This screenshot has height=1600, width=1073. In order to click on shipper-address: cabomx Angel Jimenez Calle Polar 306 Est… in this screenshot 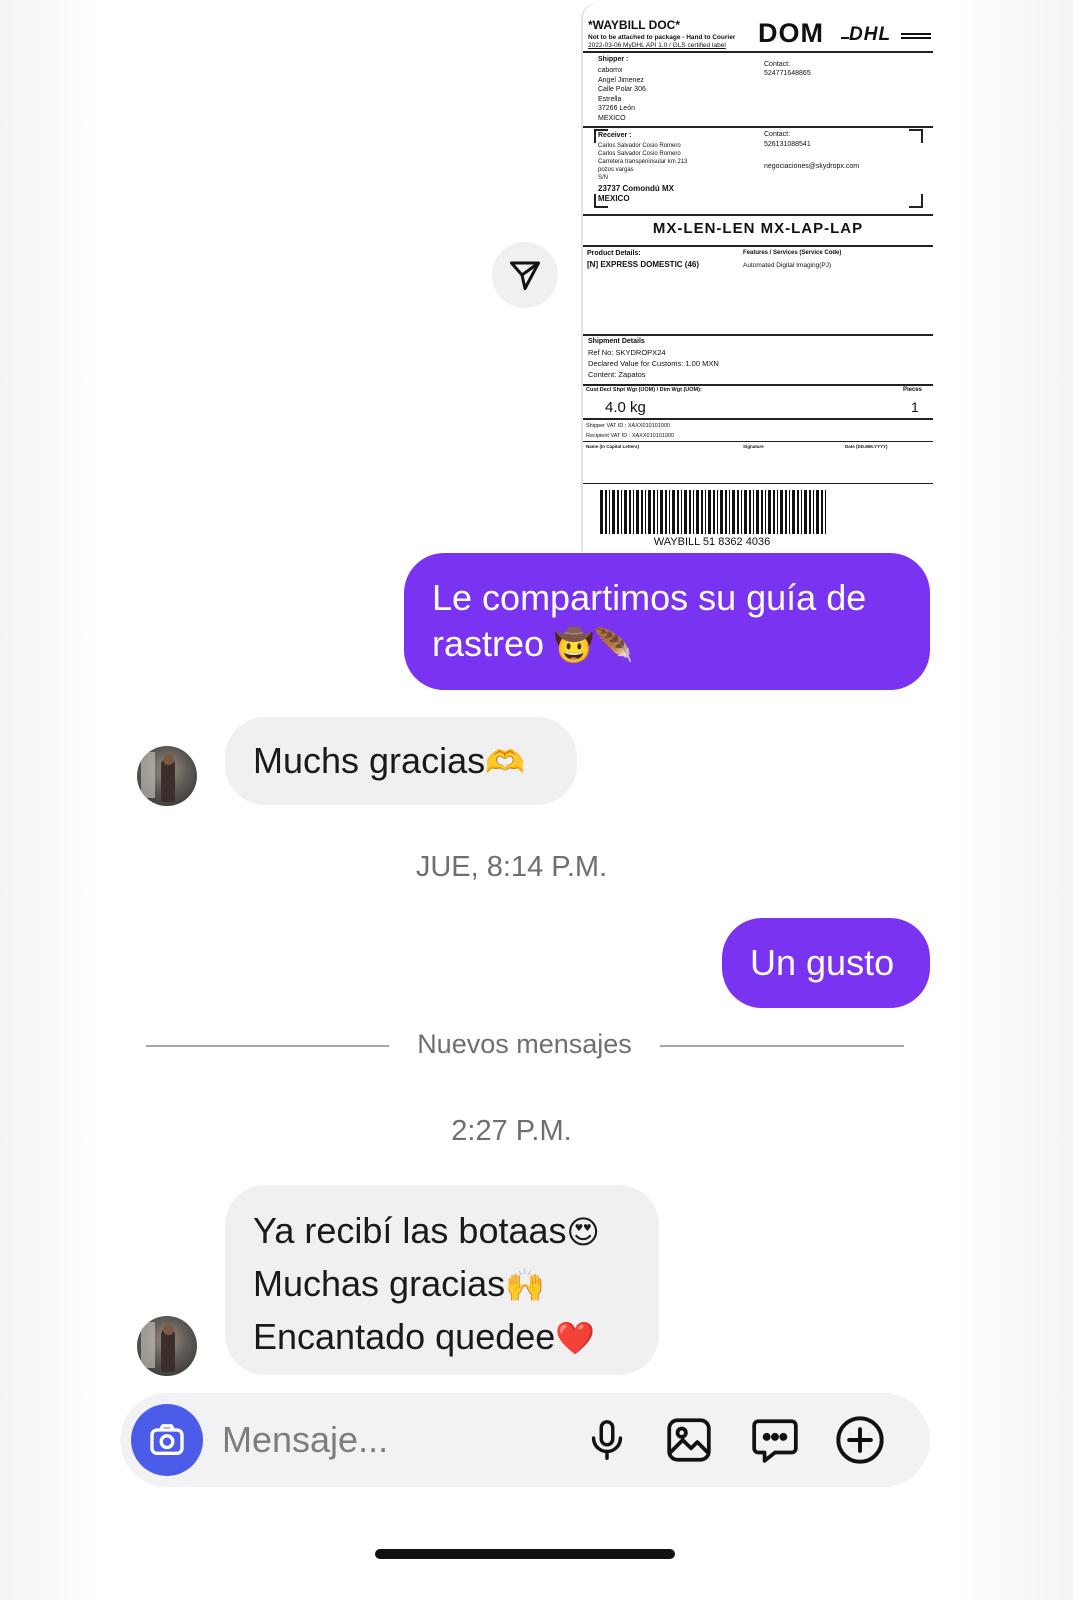, I will do `click(622, 94)`.